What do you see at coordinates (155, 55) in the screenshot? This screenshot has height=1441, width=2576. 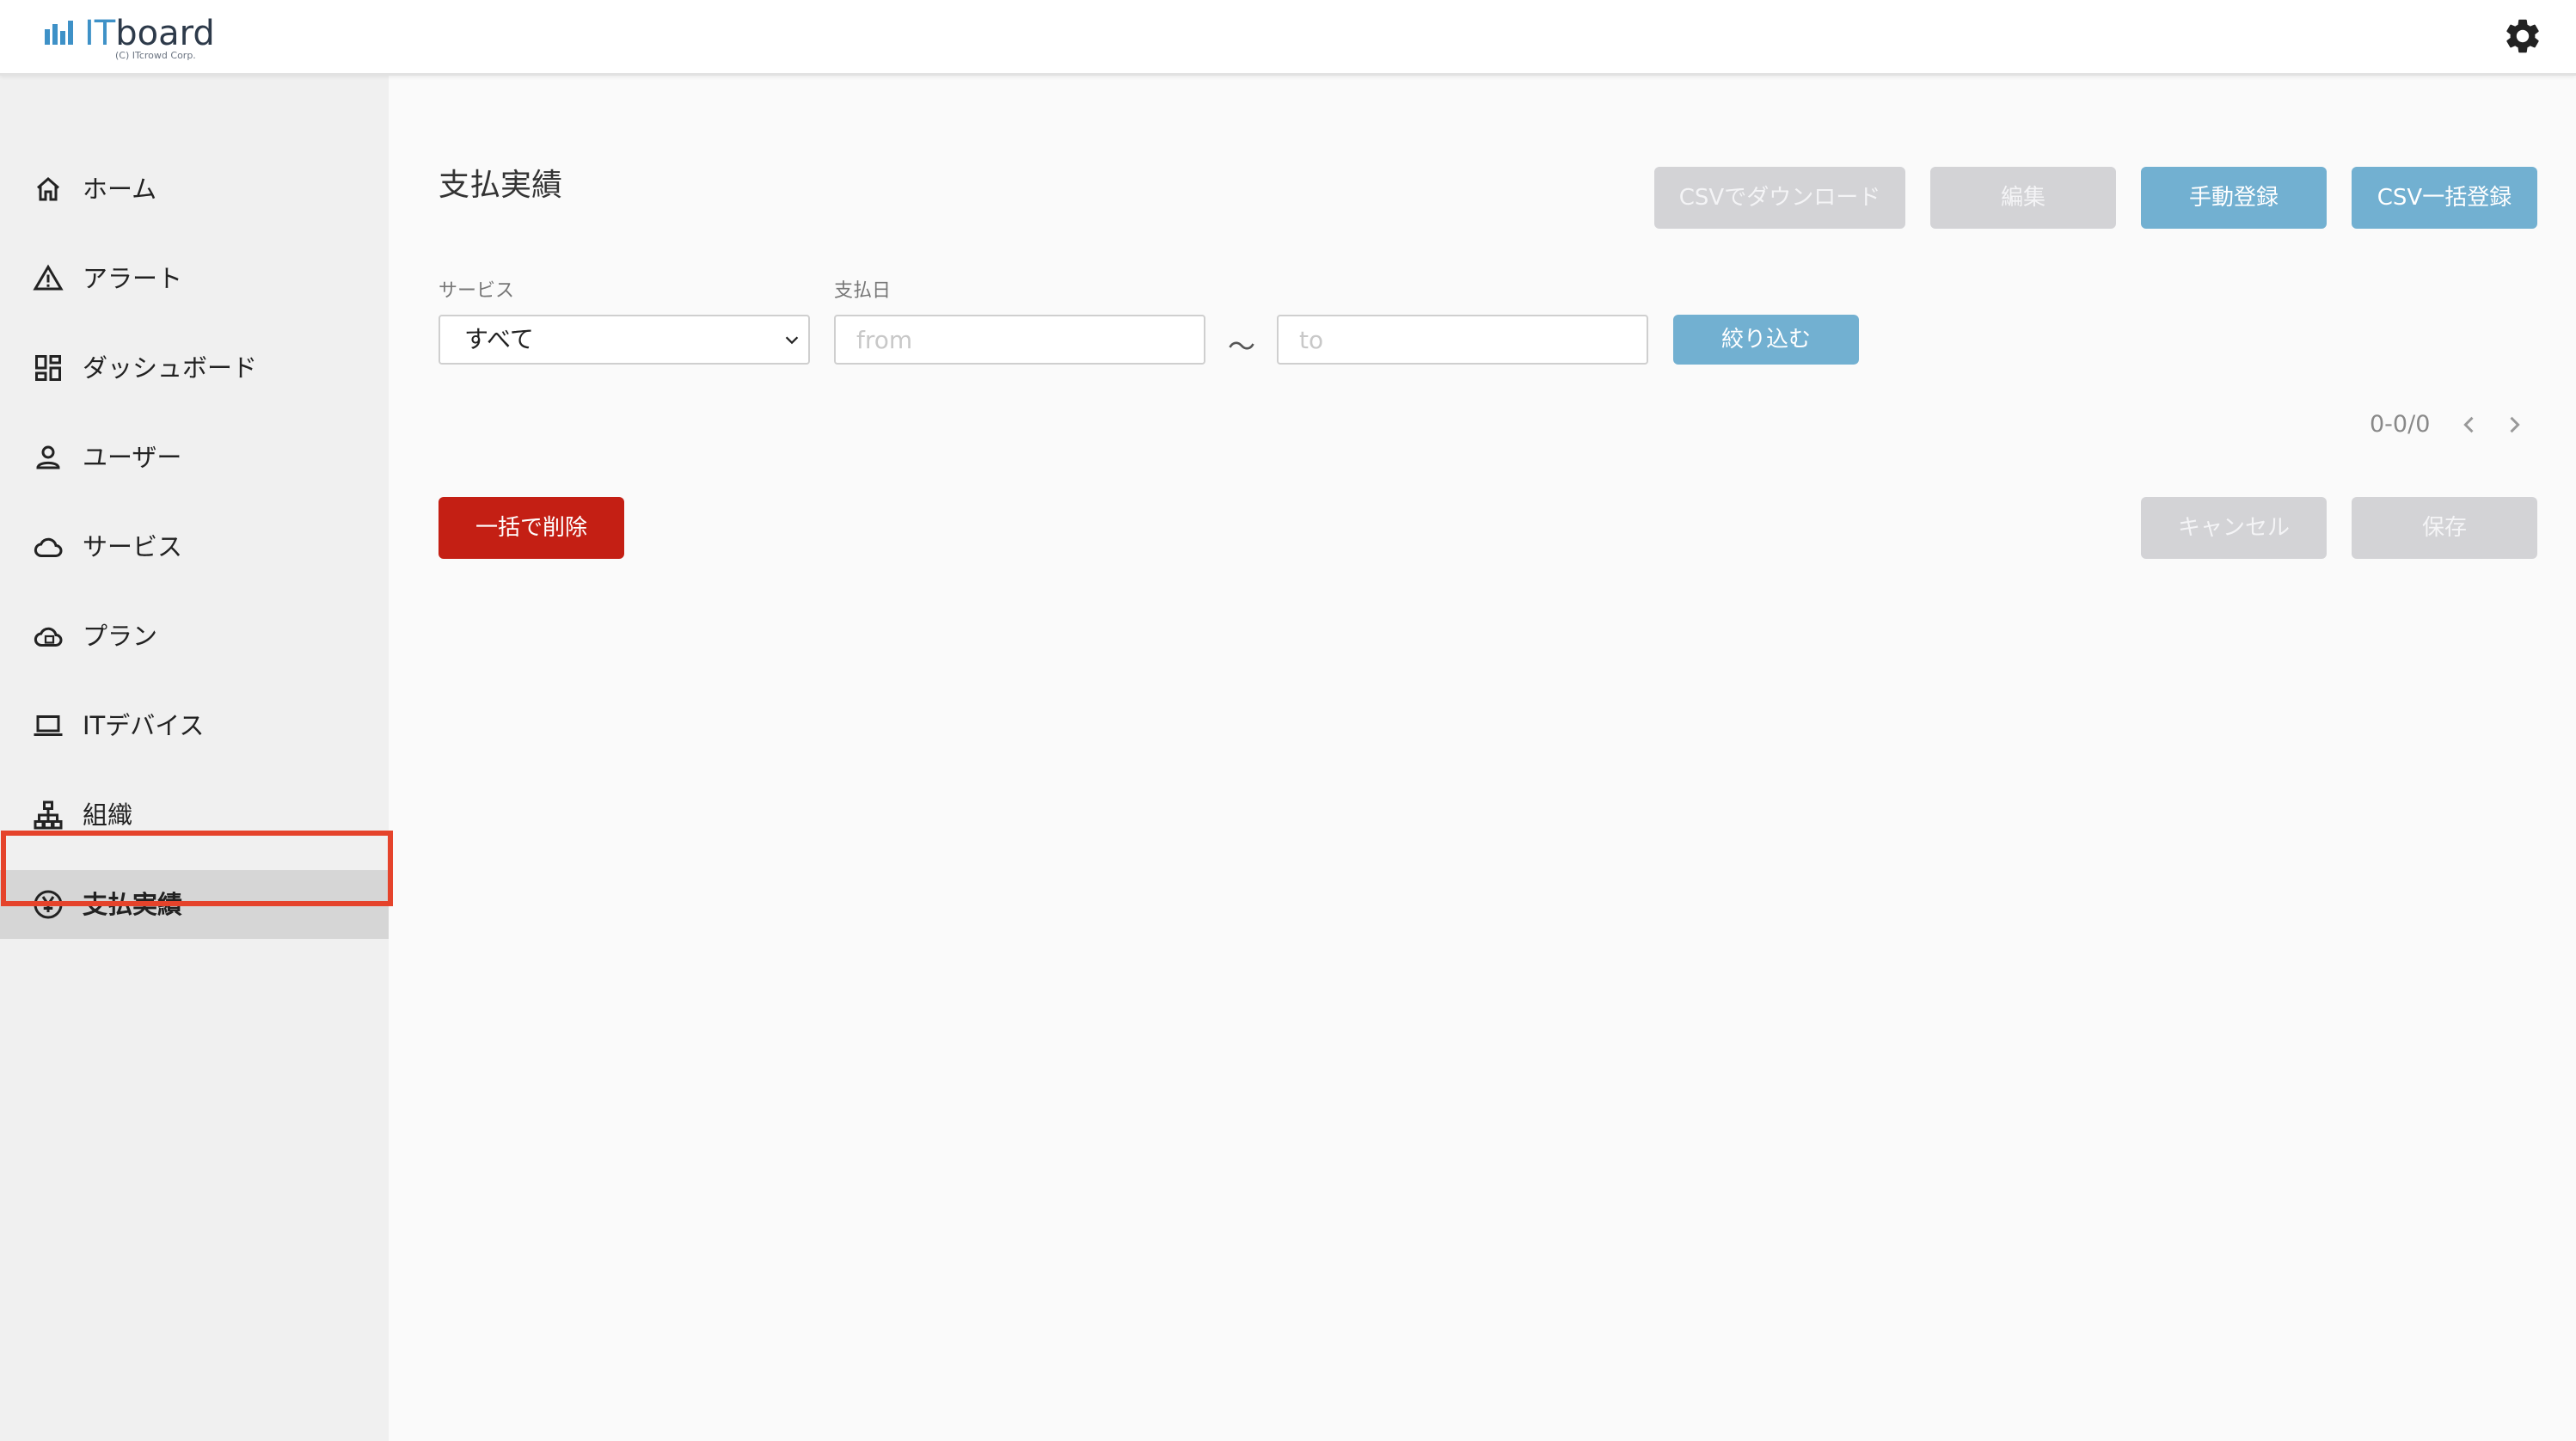 I see `logo-copyright: (C) ITcrowd Corp.` at bounding box center [155, 55].